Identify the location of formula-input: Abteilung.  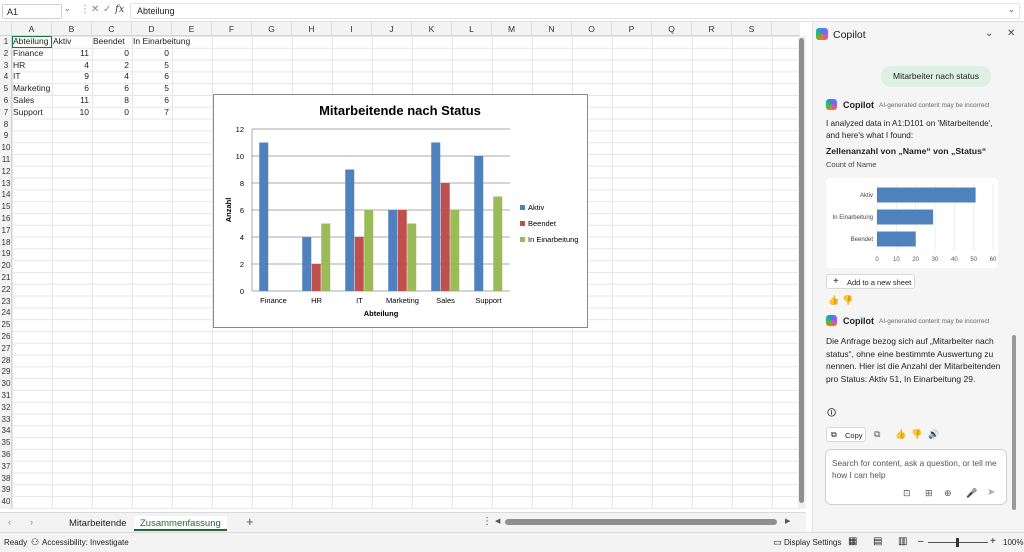
(575, 11).